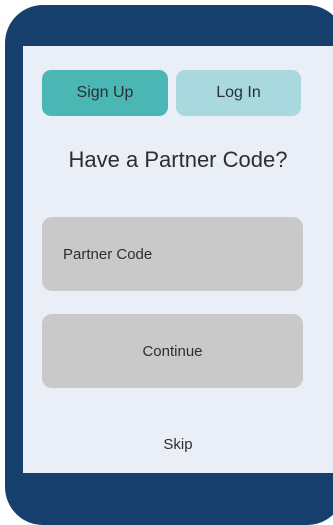  I want to click on sign-up-tab: Sign Up, so click(105, 93).